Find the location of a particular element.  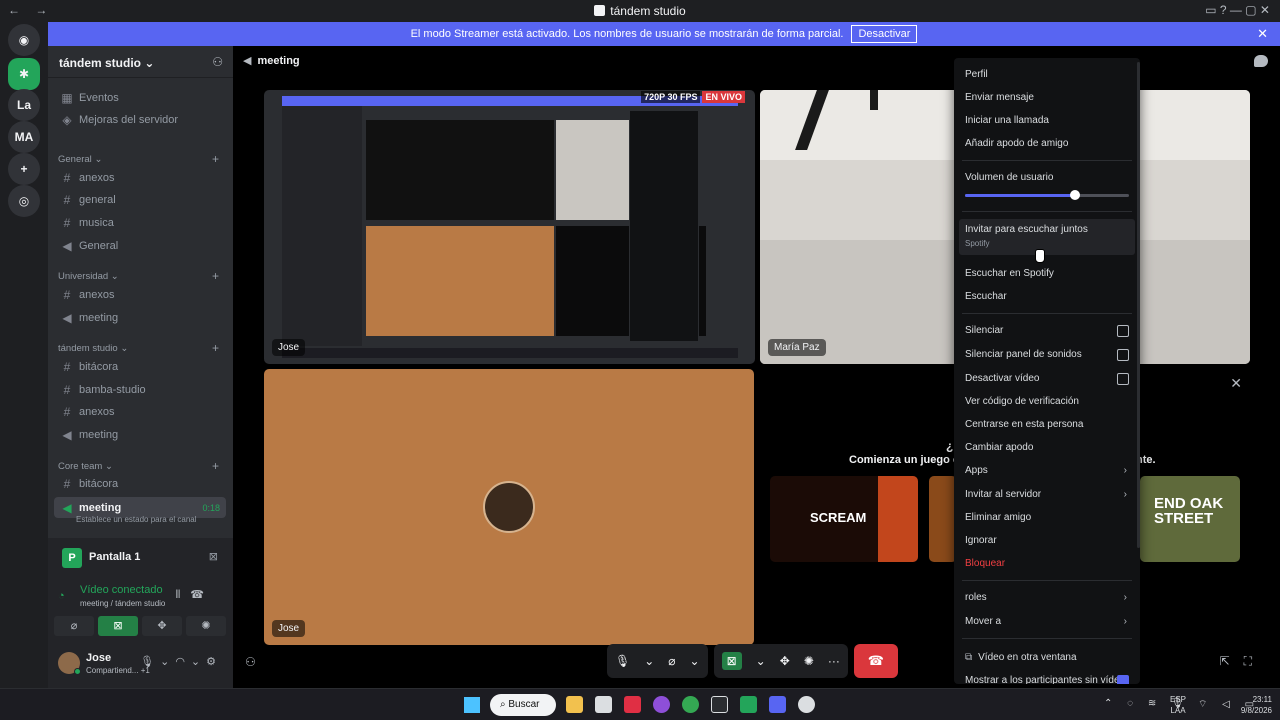

server-la: La is located at coordinates (24, 105).